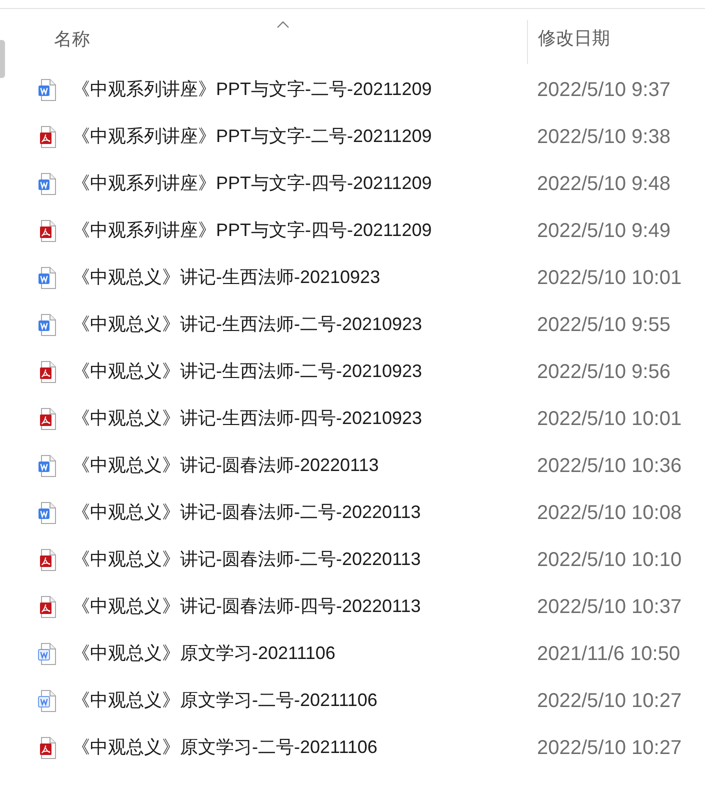 This screenshot has width=705, height=795. Describe the element at coordinates (603, 372) in the screenshot. I see `modified-date: 2022/5/10 9:56` at that location.